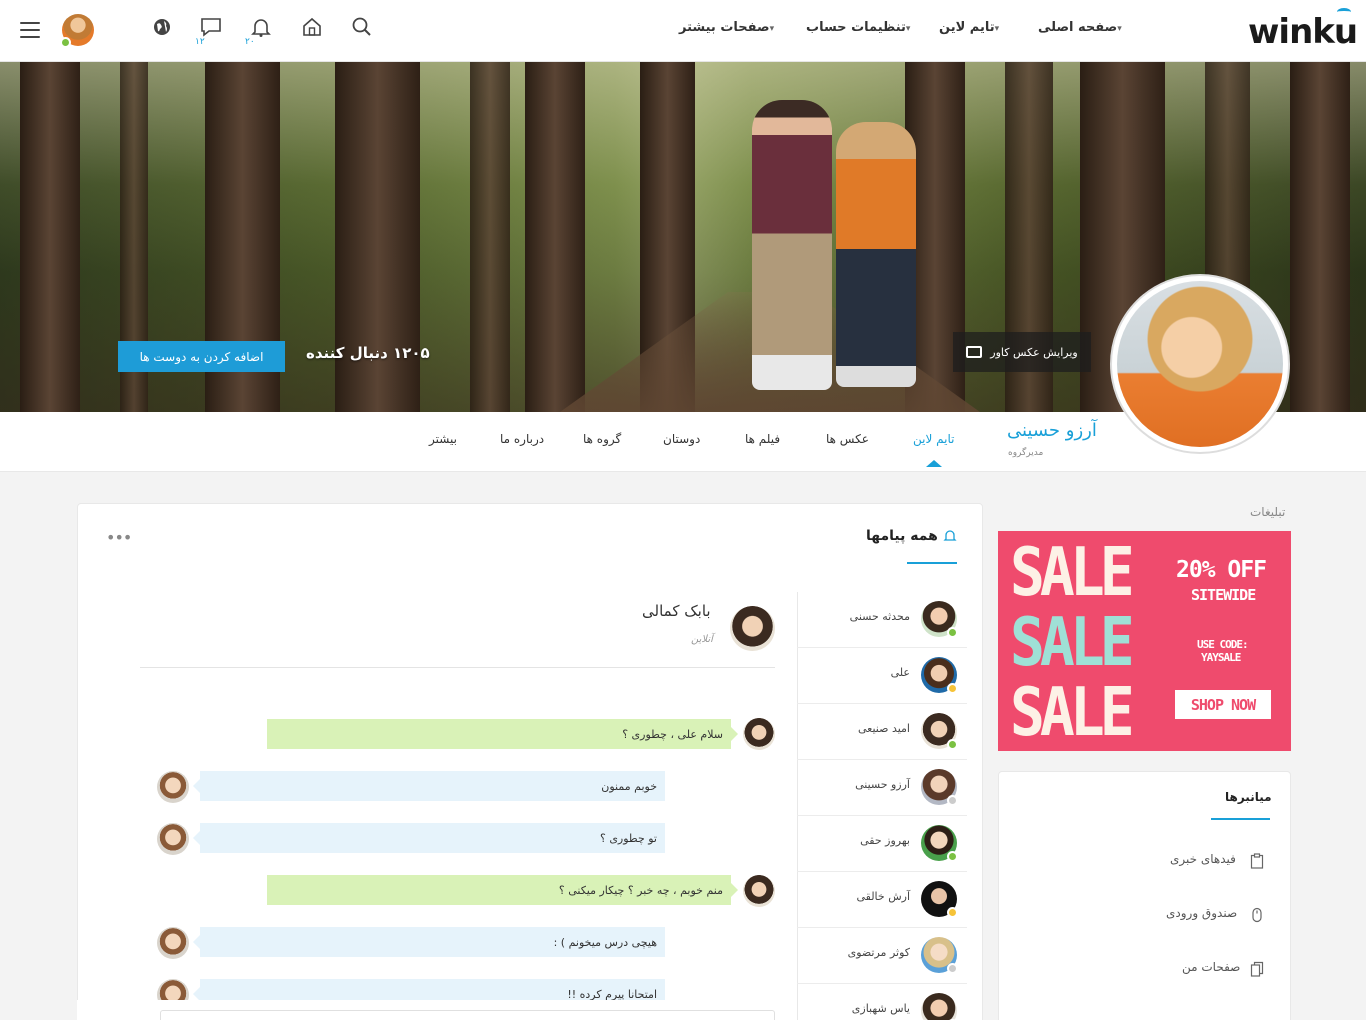 This screenshot has width=1366, height=1020. What do you see at coordinates (429, 838) in the screenshot?
I see `message-bubble-received: تو چطوری ؟` at bounding box center [429, 838].